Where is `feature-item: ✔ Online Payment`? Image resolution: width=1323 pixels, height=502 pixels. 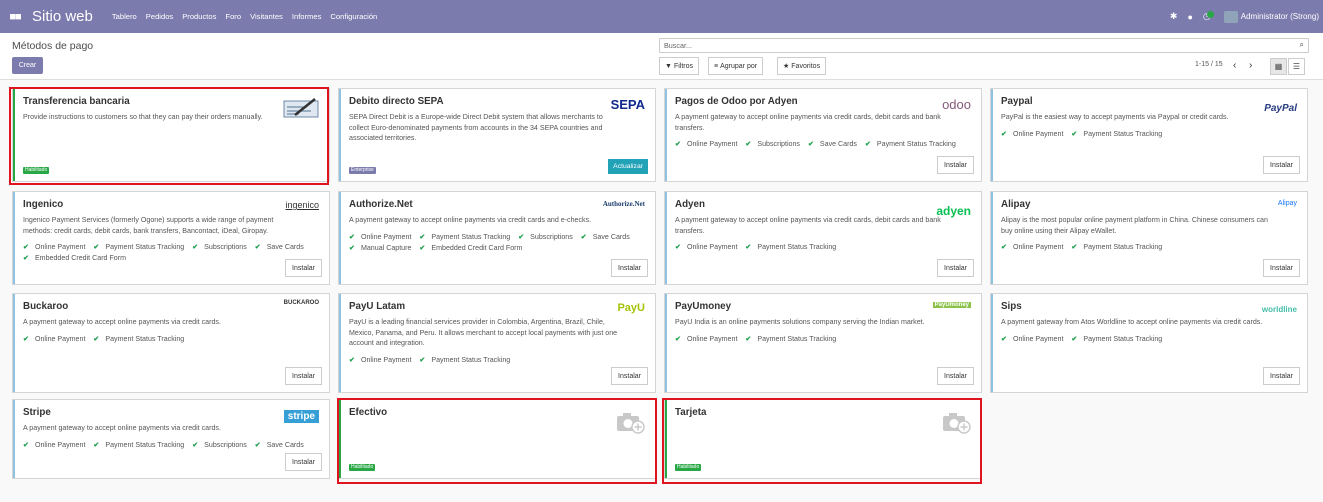 feature-item: ✔ Online Payment is located at coordinates (1032, 134).